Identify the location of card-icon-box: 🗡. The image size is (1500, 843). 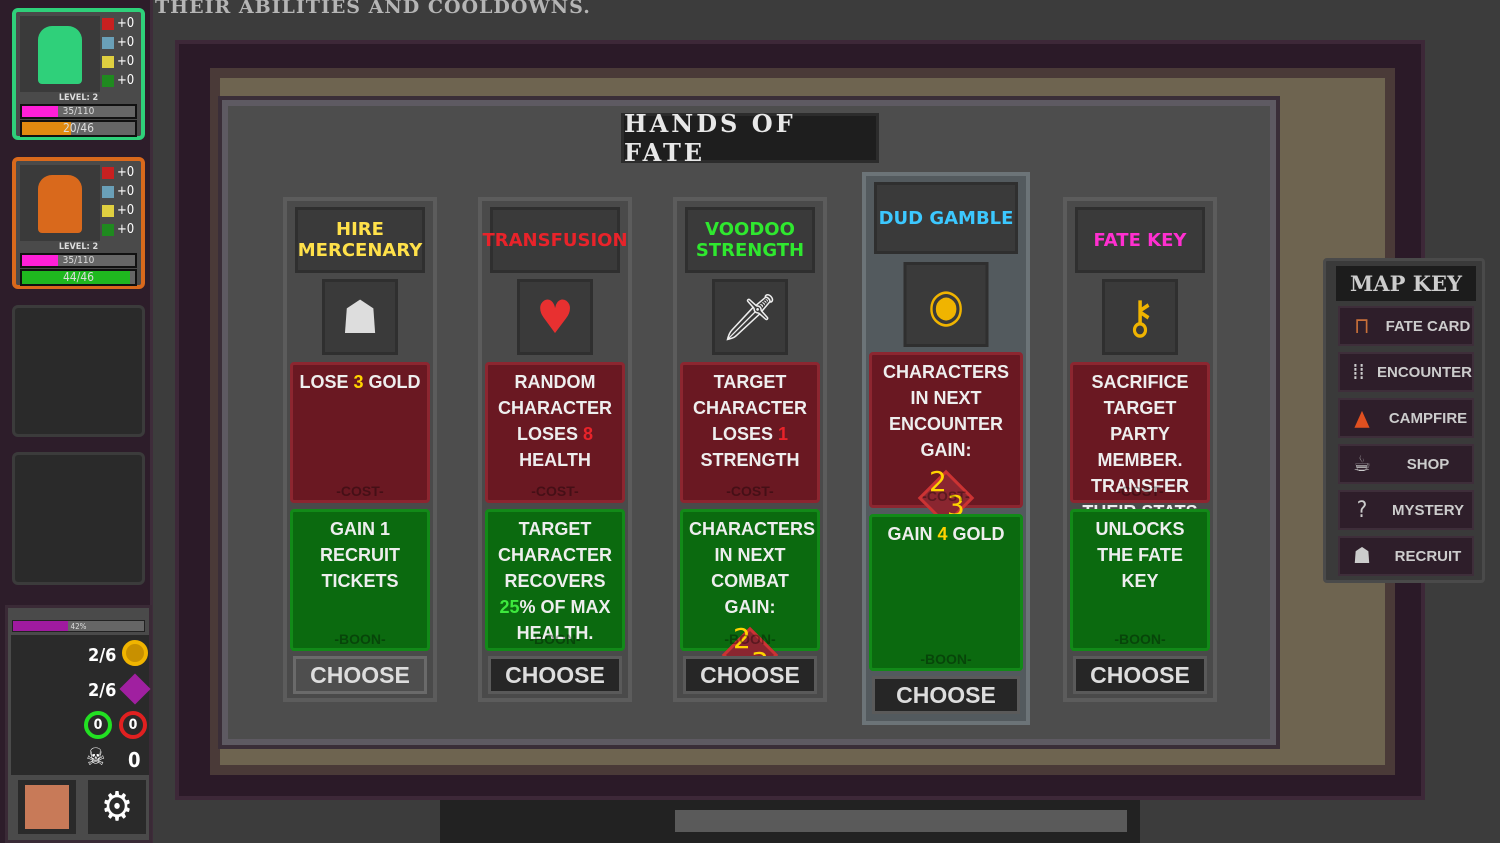
(750, 317).